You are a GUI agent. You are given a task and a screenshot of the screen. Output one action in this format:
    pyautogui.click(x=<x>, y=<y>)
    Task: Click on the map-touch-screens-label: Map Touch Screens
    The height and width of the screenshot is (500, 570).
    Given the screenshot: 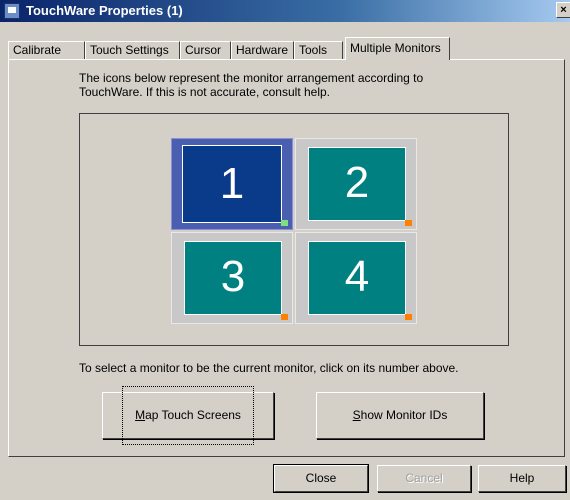 What is the action you would take?
    pyautogui.click(x=188, y=415)
    